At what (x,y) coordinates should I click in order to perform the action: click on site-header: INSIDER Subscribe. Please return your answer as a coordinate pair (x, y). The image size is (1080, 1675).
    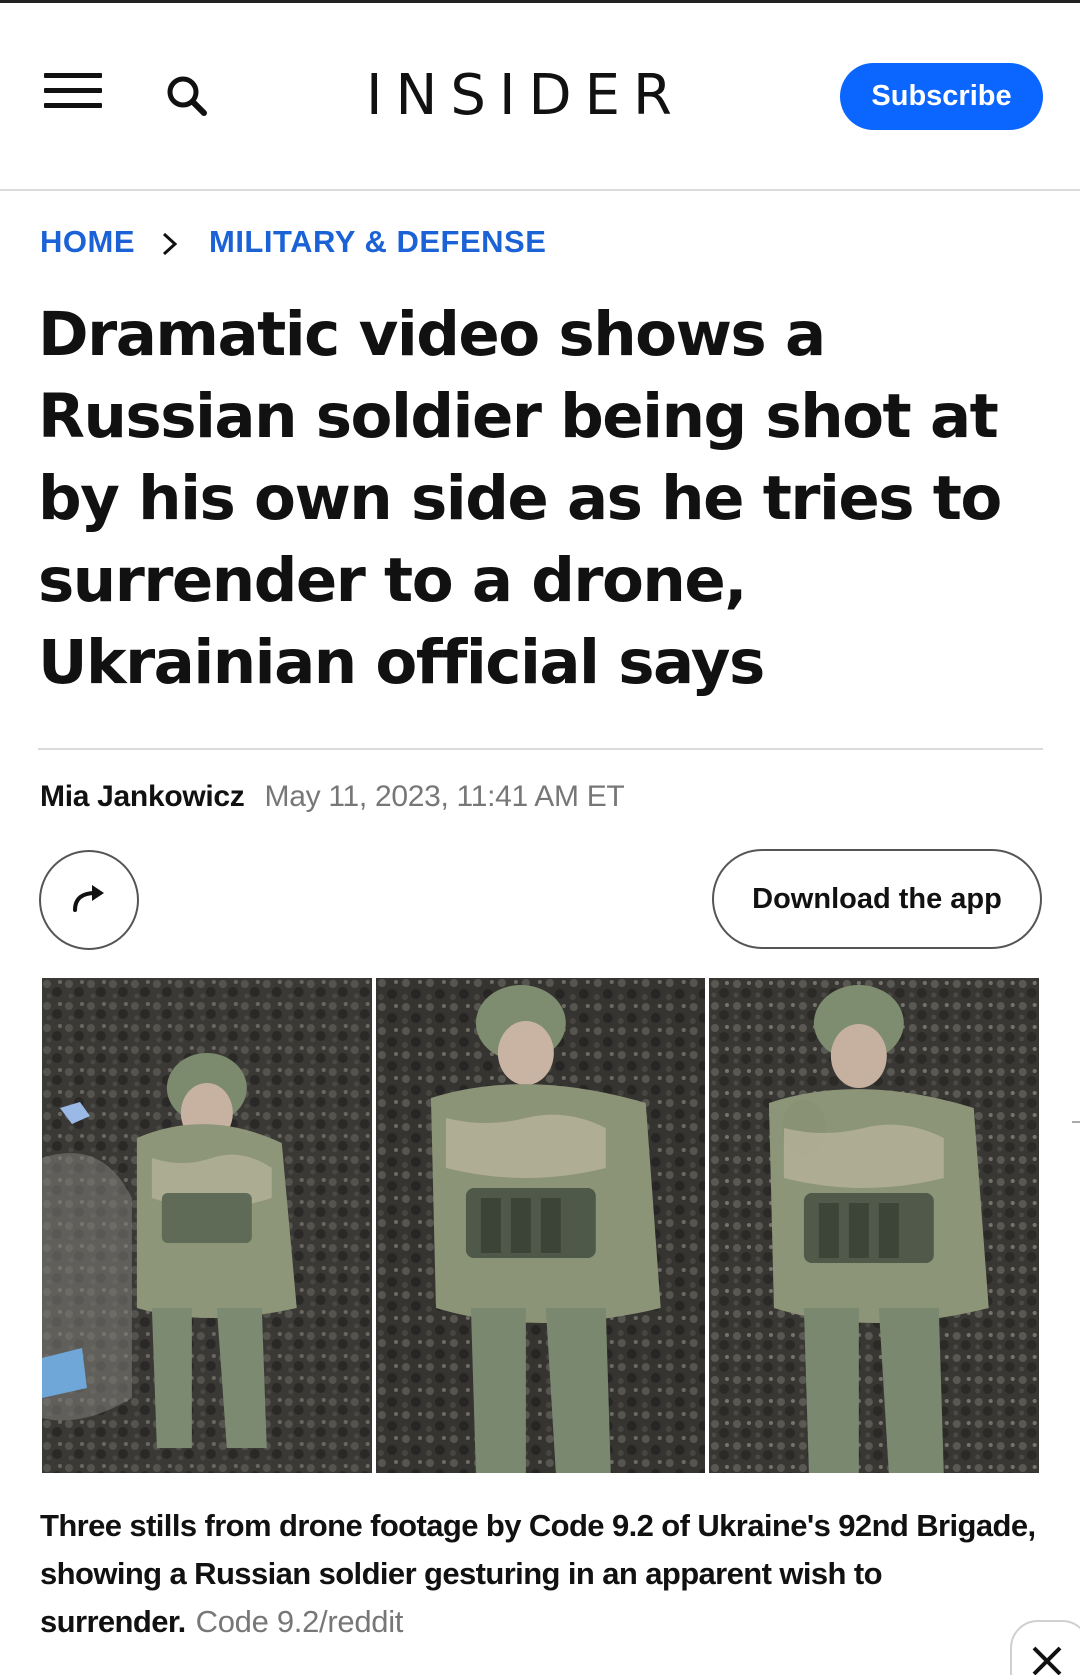
    Looking at the image, I should click on (540, 97).